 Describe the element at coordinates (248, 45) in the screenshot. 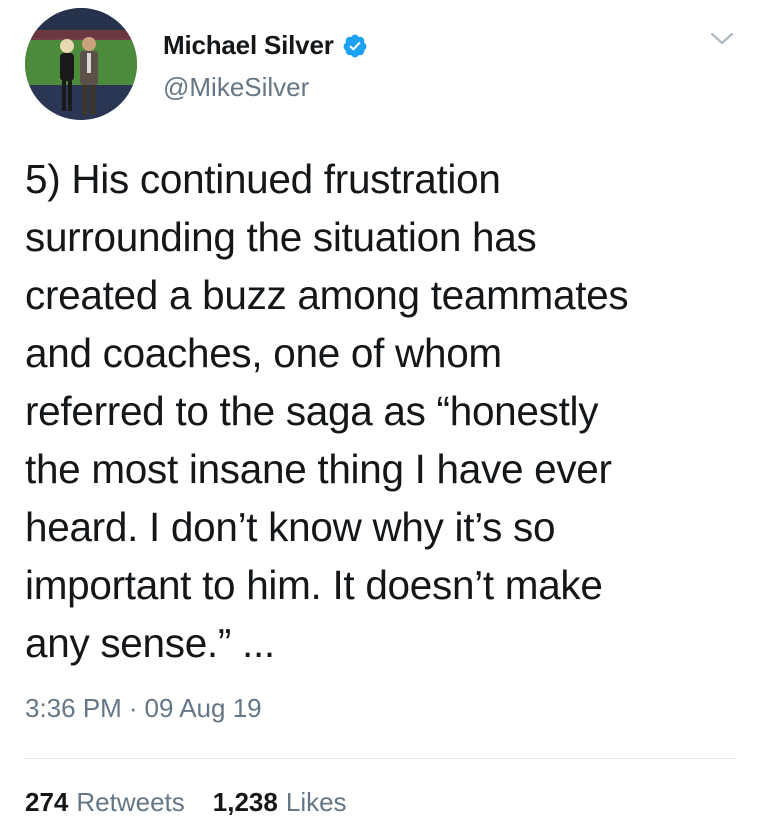

I see `author-display-name: Michael Silver` at that location.